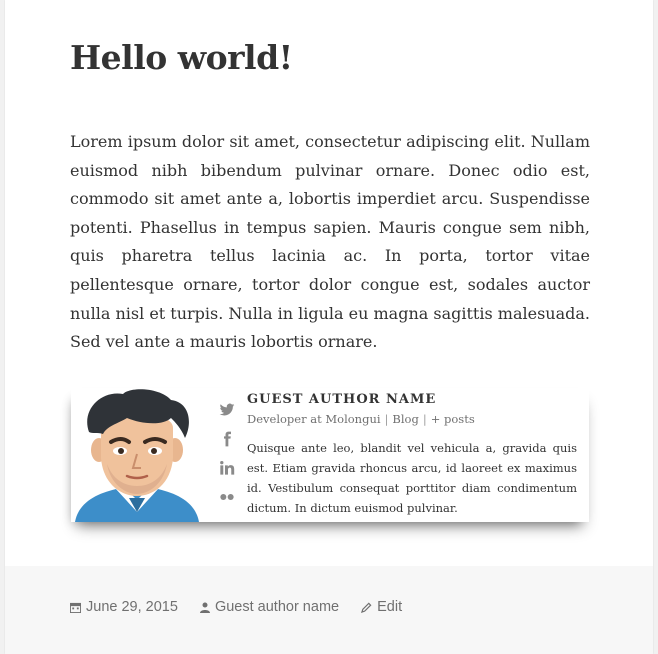 This screenshot has width=658, height=654. Describe the element at coordinates (132, 607) in the screenshot. I see `post-date: June 29, 2015` at that location.